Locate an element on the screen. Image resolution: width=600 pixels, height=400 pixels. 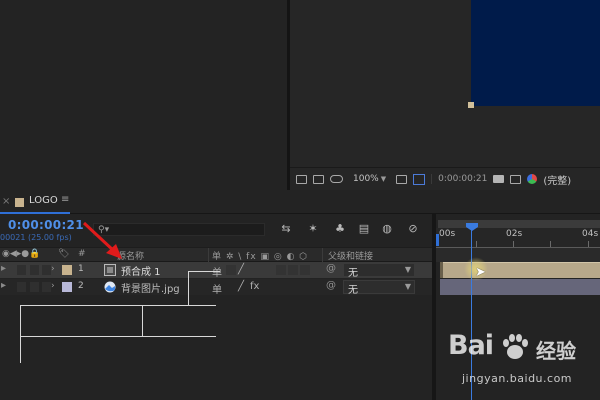
parent-link-header: 父级和链接 is located at coordinates (350, 255).